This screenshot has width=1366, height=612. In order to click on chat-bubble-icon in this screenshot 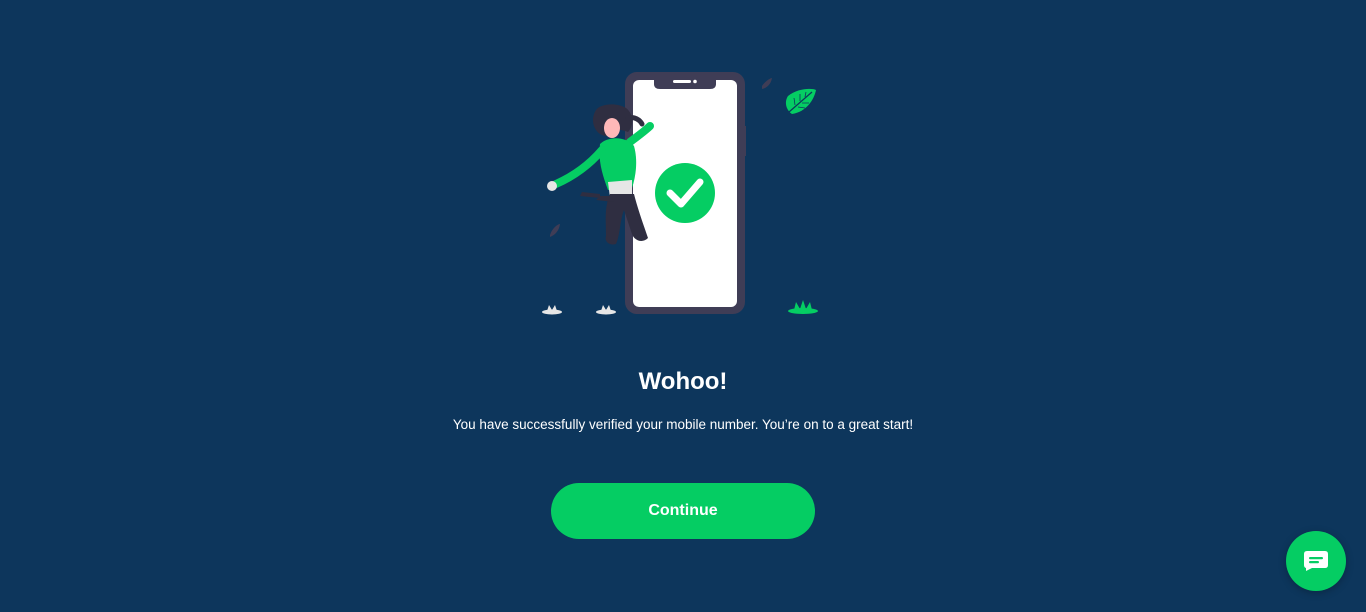, I will do `click(1316, 561)`.